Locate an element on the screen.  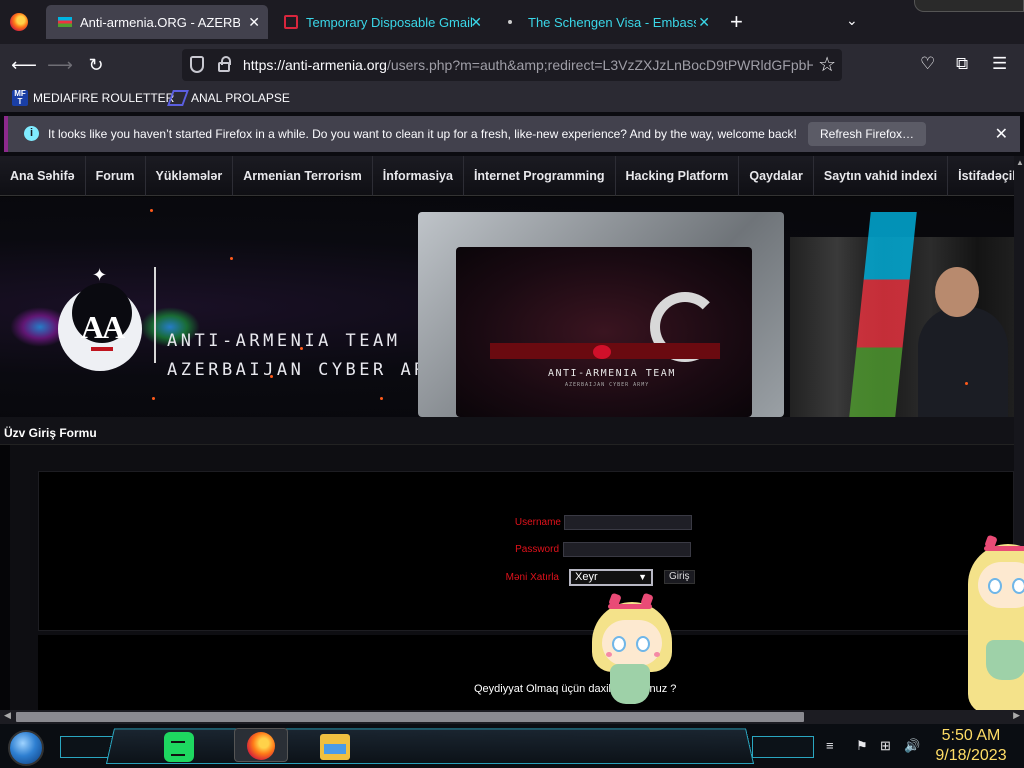
nav-users: İstifadəçilər is located at coordinates (986, 176).